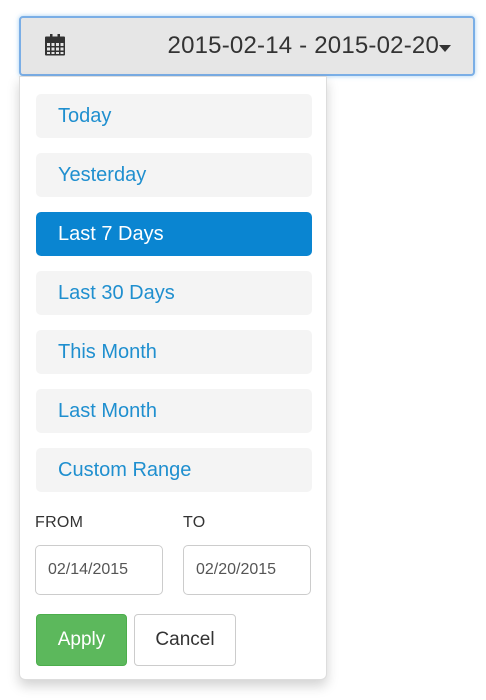  What do you see at coordinates (174, 470) in the screenshot?
I see `range-option-custom-range: Custom Range` at bounding box center [174, 470].